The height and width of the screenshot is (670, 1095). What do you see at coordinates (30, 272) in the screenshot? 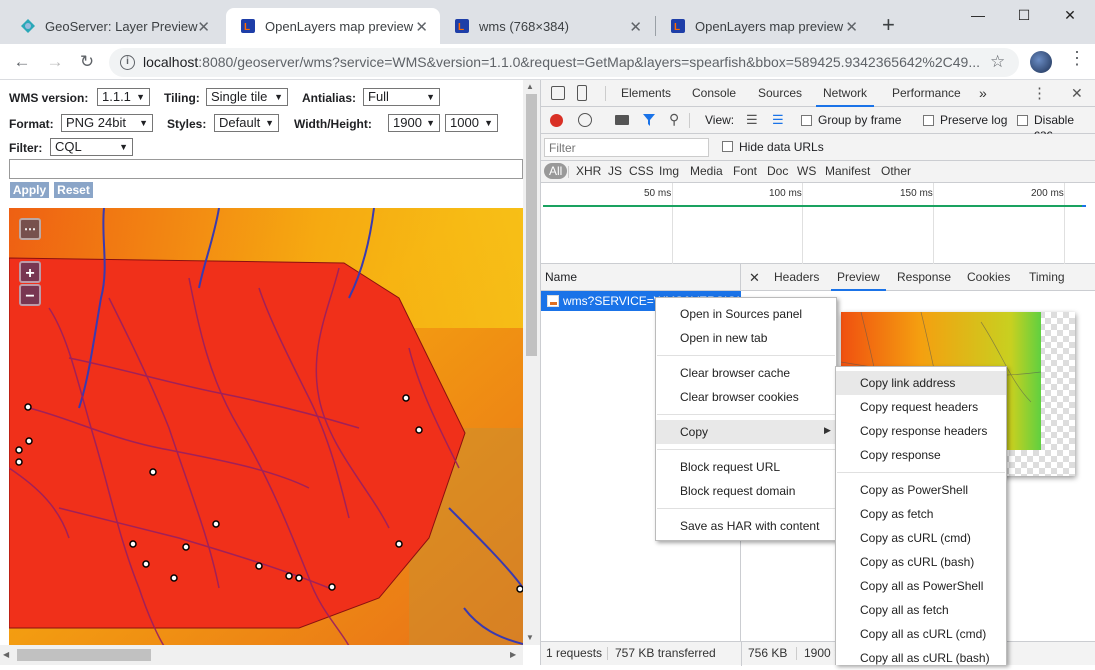
I see `zoom-in-button: +` at bounding box center [30, 272].